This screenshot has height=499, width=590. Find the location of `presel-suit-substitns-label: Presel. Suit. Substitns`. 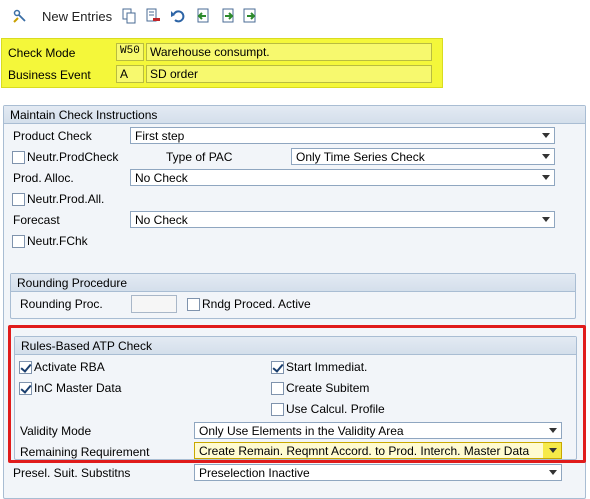

presel-suit-substitns-label: Presel. Suit. Substitns is located at coordinates (72, 473).